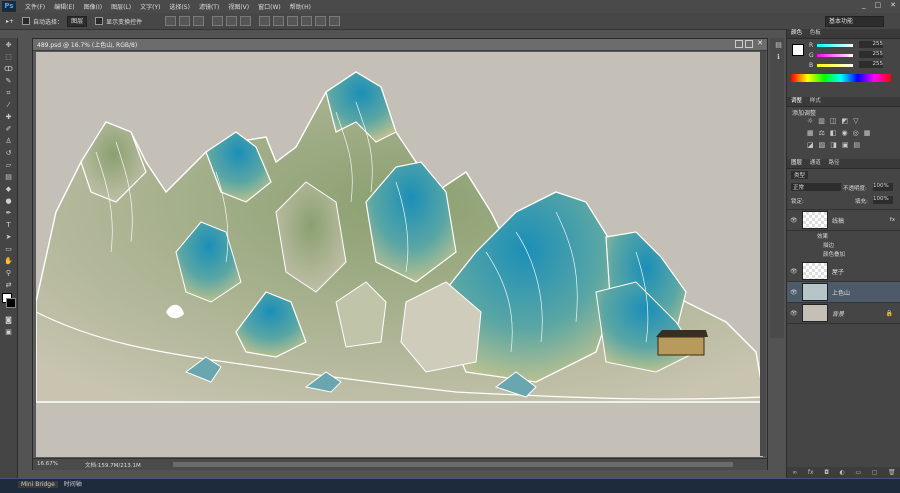 This screenshot has height=493, width=900. What do you see at coordinates (875, 472) in the screenshot?
I see `new-layer-icon: ▢` at bounding box center [875, 472].